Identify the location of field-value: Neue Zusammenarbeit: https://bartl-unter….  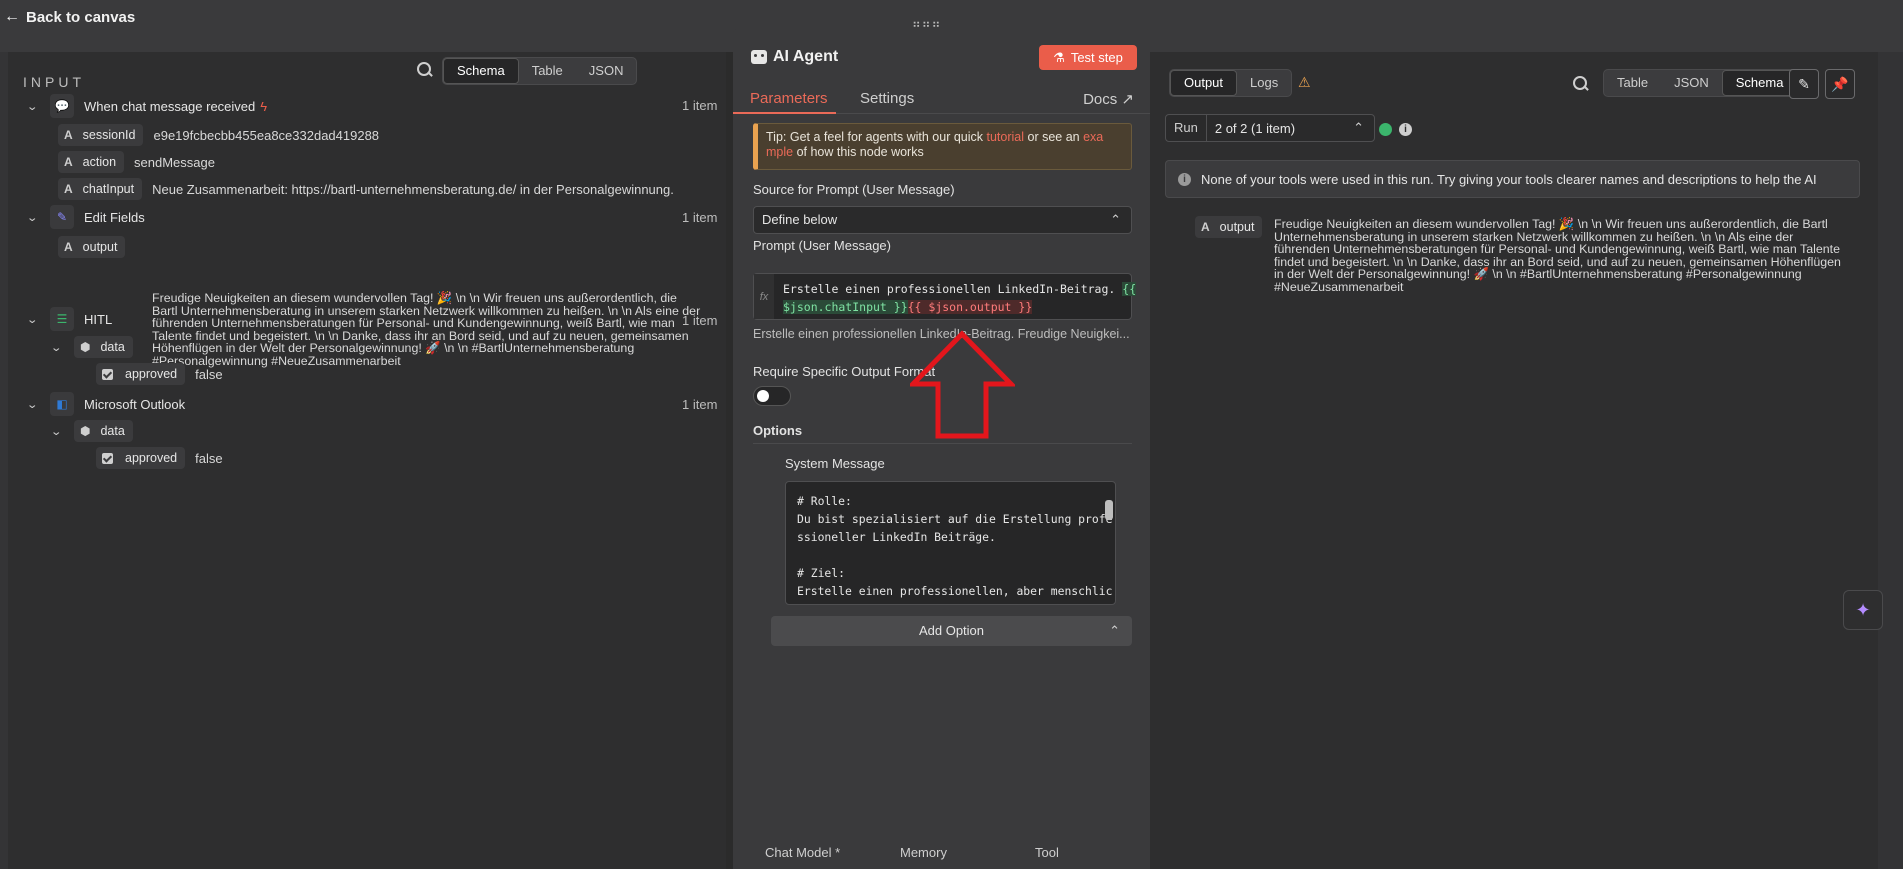
(413, 189).